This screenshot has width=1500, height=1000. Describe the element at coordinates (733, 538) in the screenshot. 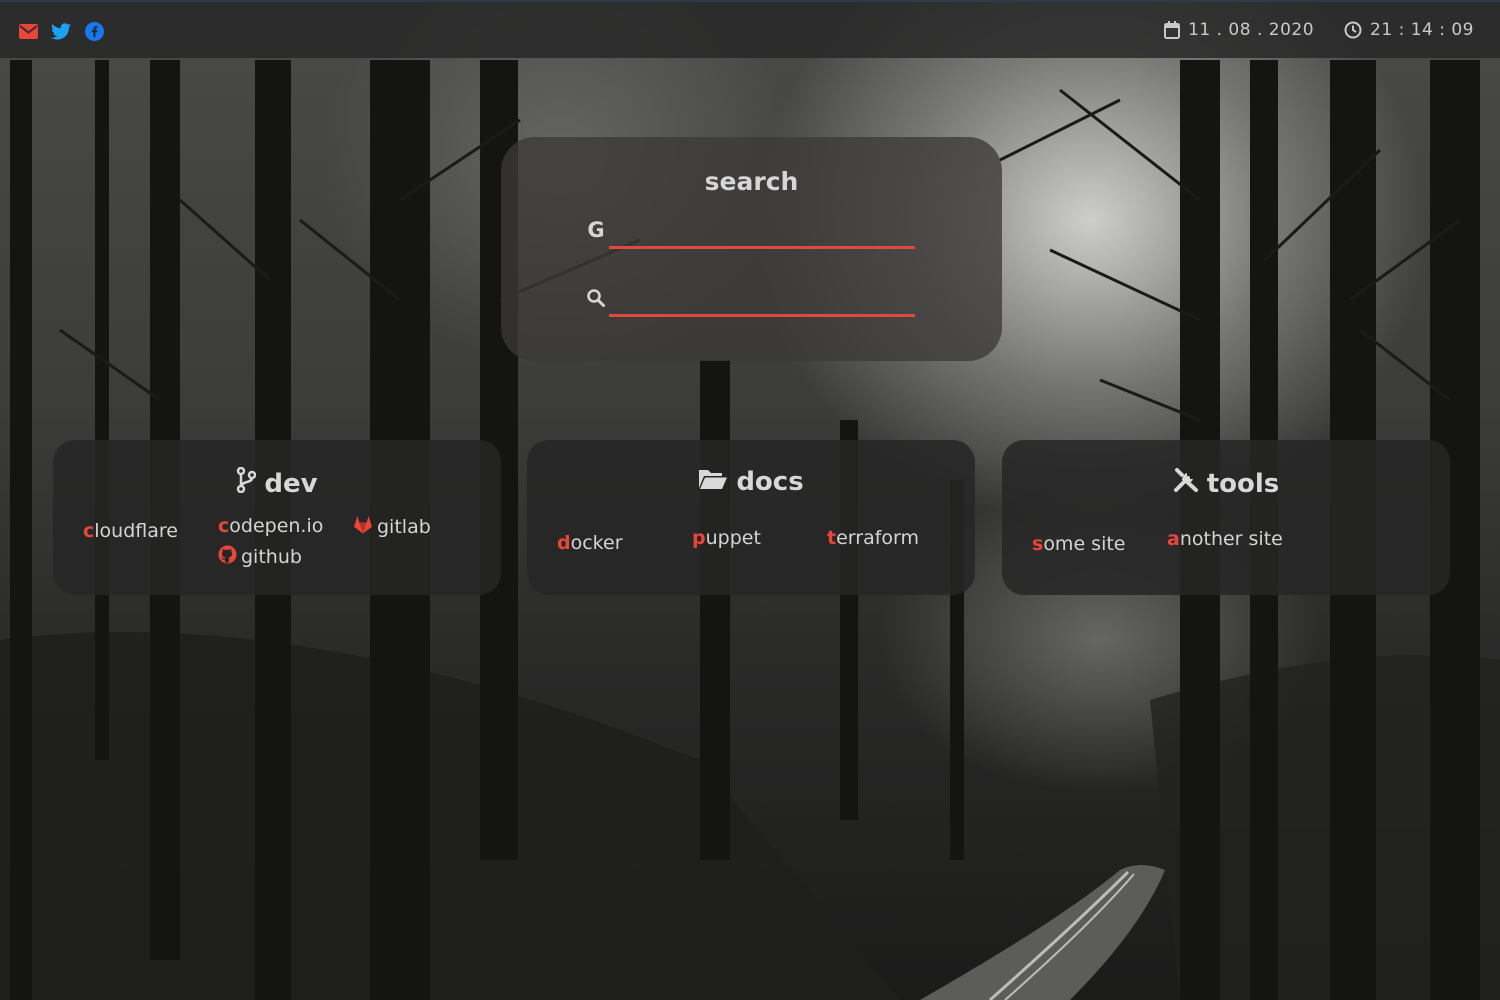

I see `link-label: uppet` at that location.